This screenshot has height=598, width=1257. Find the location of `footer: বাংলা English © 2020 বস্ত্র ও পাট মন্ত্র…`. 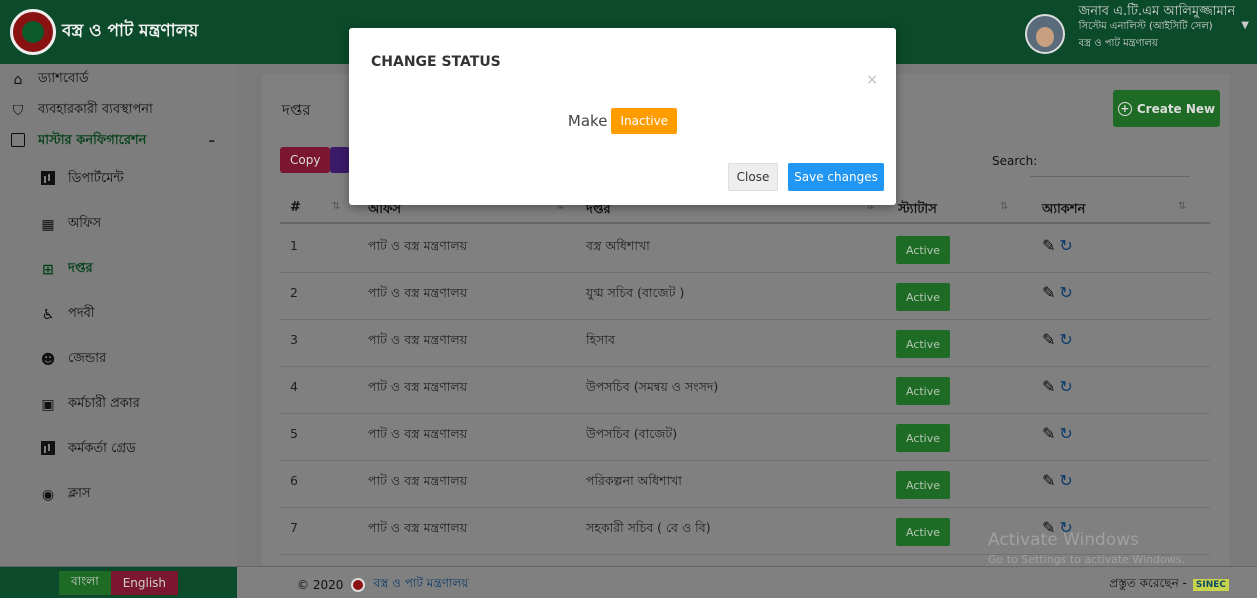

footer: বাংলা English © 2020 বস্ত্র ও পাট মন্ত্র… is located at coordinates (628, 582).